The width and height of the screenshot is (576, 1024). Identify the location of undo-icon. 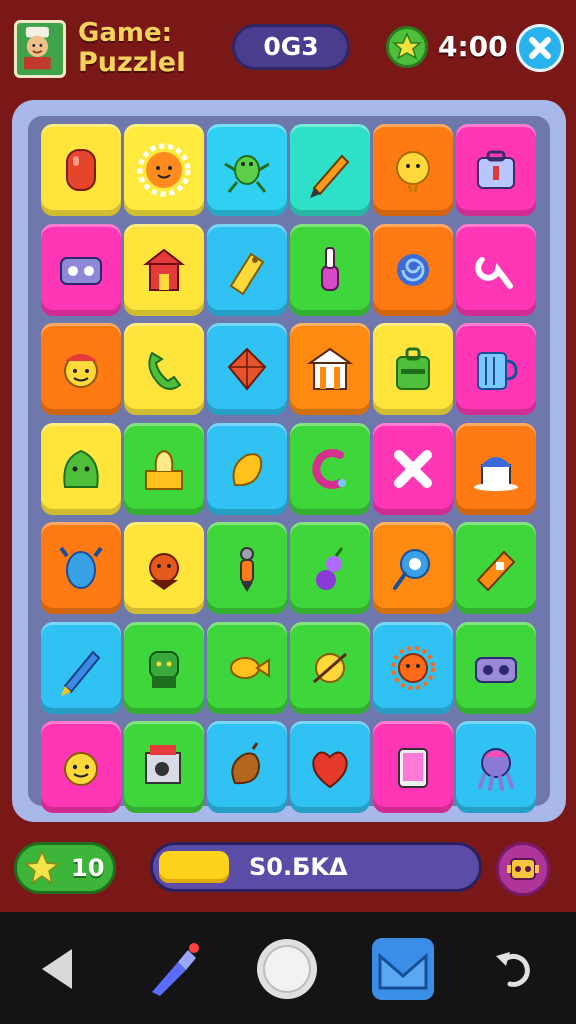
(513, 969).